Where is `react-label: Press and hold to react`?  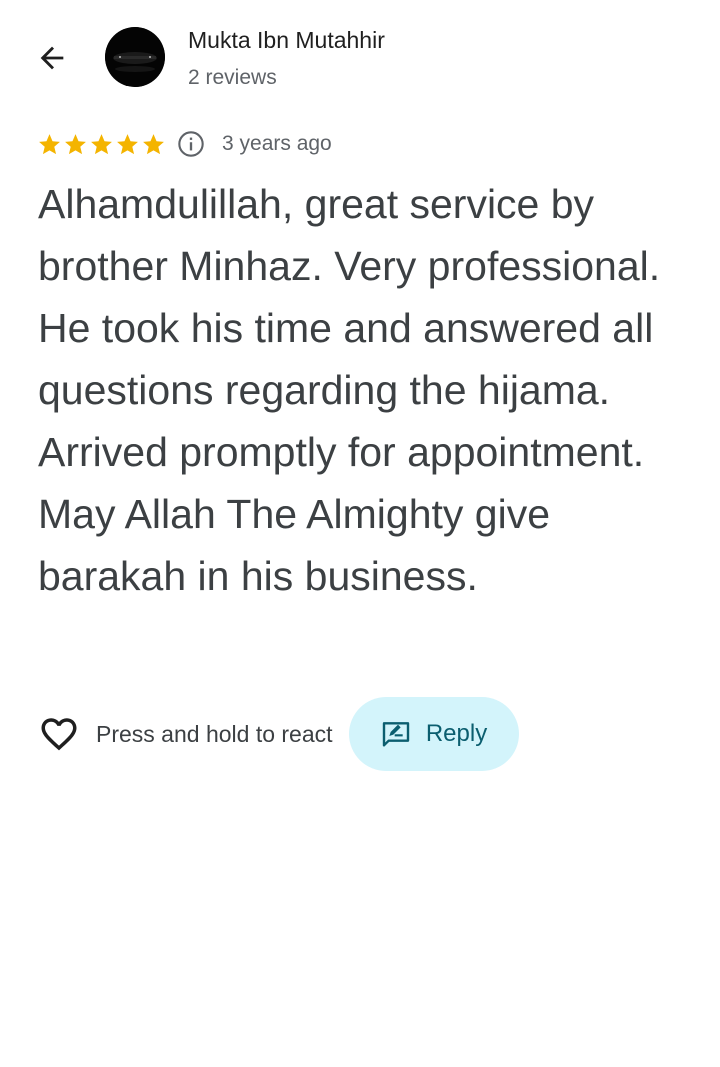 react-label: Press and hold to react is located at coordinates (214, 733).